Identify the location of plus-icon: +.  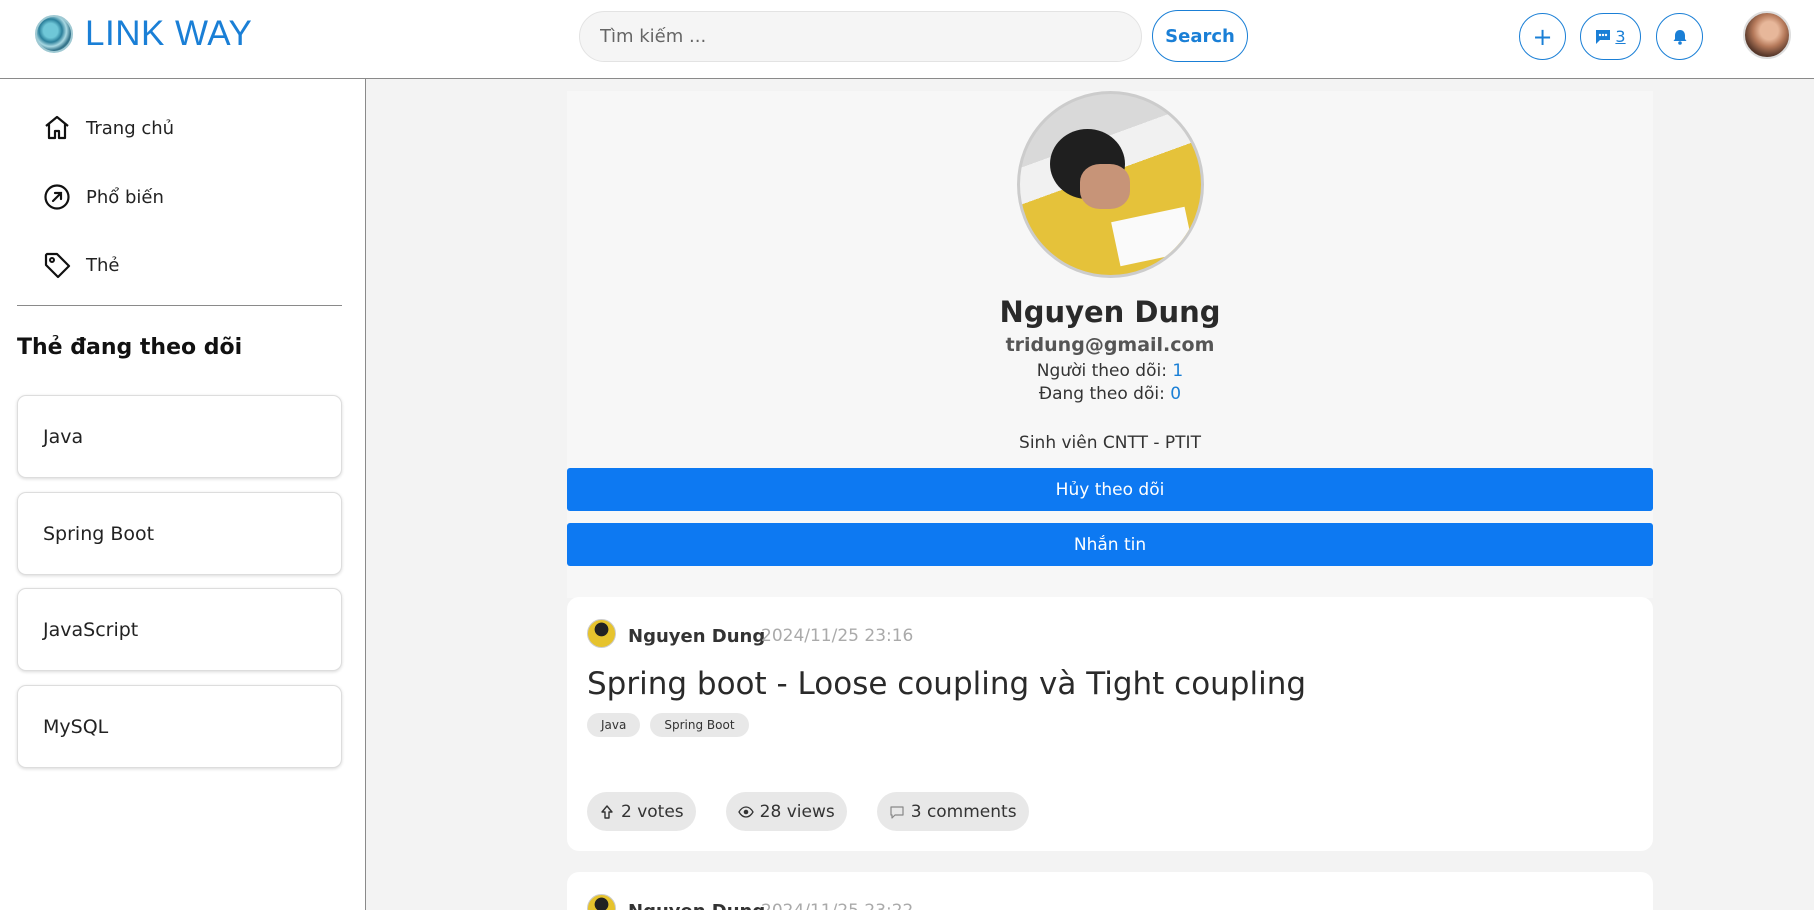
(1542, 36).